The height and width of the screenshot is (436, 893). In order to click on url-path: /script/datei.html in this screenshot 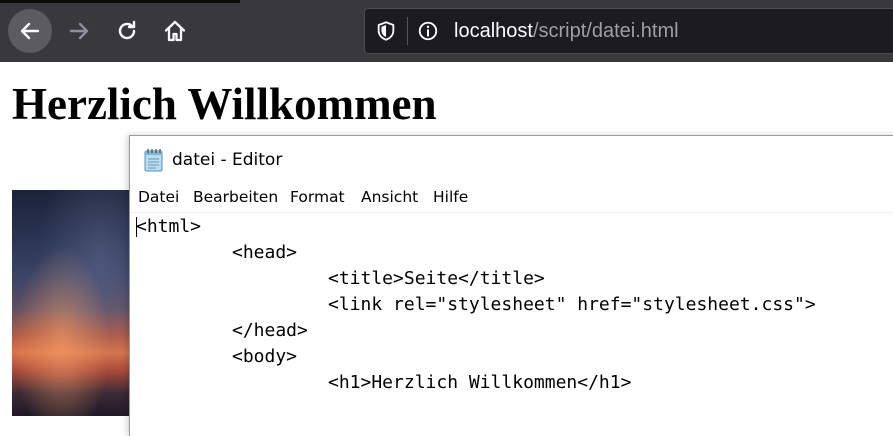, I will do `click(605, 31)`.